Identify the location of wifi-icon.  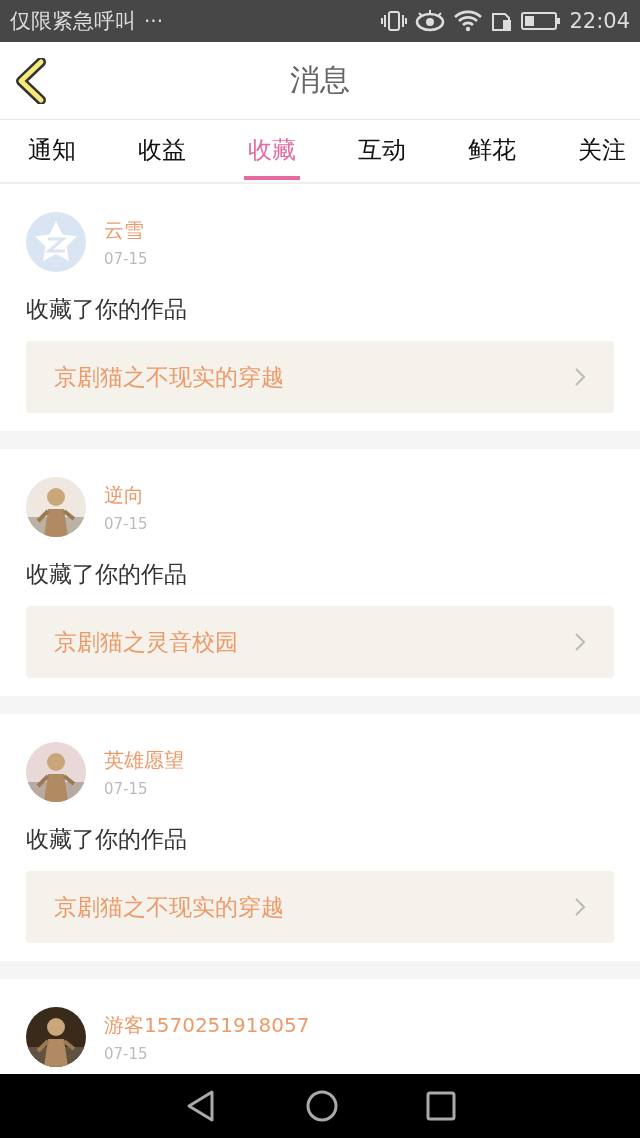
(468, 21).